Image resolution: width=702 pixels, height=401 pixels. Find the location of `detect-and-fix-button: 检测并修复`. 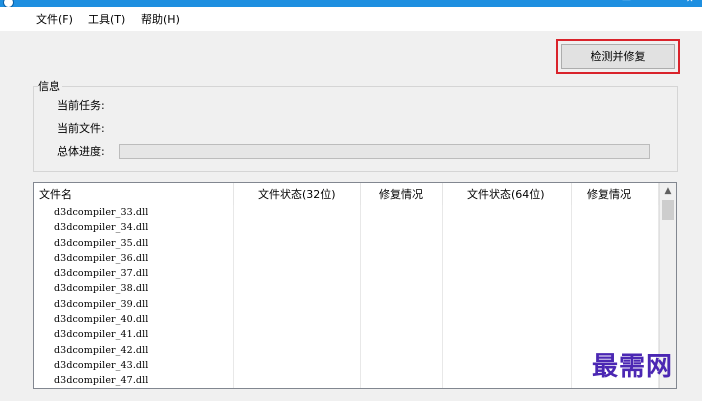

detect-and-fix-button: 检测并修复 is located at coordinates (618, 56).